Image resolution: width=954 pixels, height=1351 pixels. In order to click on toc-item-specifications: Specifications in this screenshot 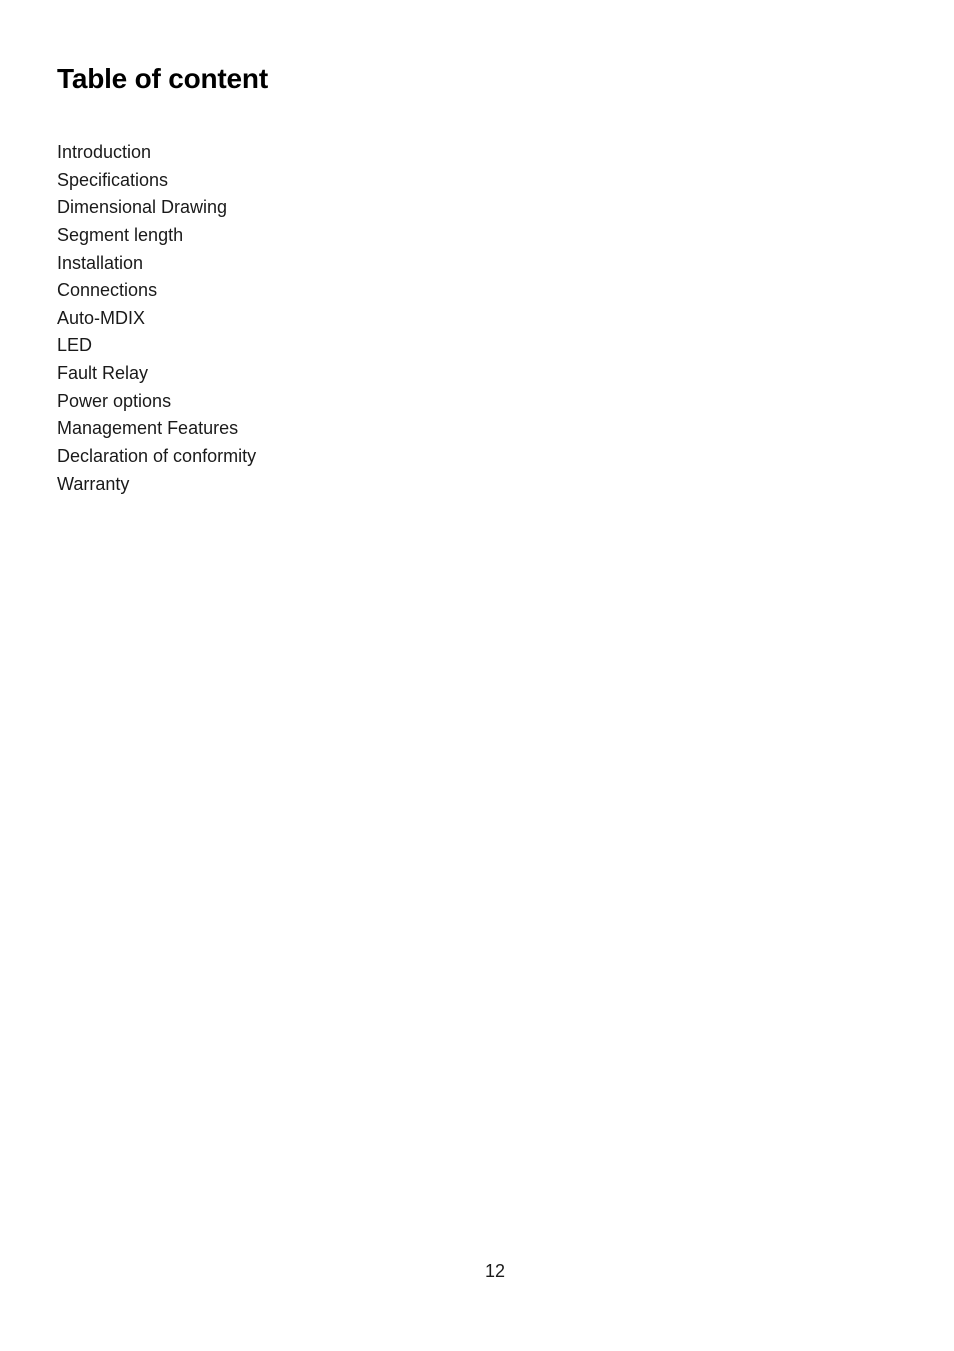, I will do `click(156, 181)`.